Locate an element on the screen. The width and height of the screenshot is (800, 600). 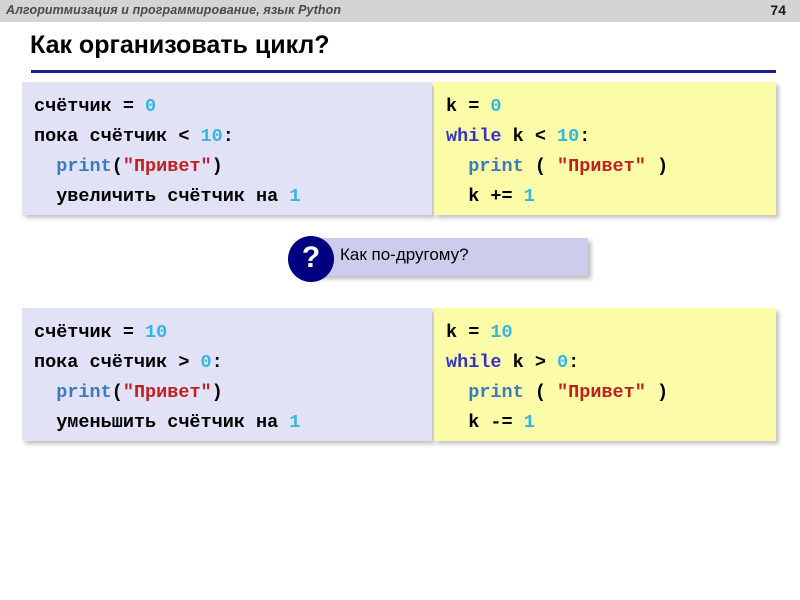
code-line: while k > 0: is located at coordinates (611, 363).